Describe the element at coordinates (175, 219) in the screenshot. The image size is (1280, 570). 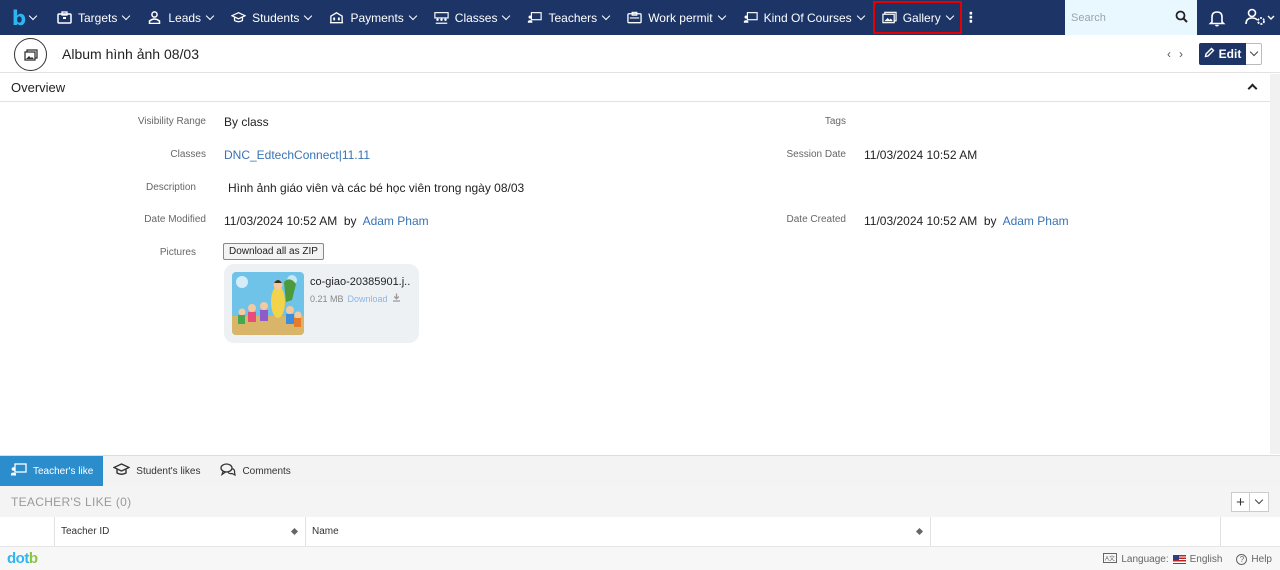
I see `date-modified-label: Date Modified` at that location.